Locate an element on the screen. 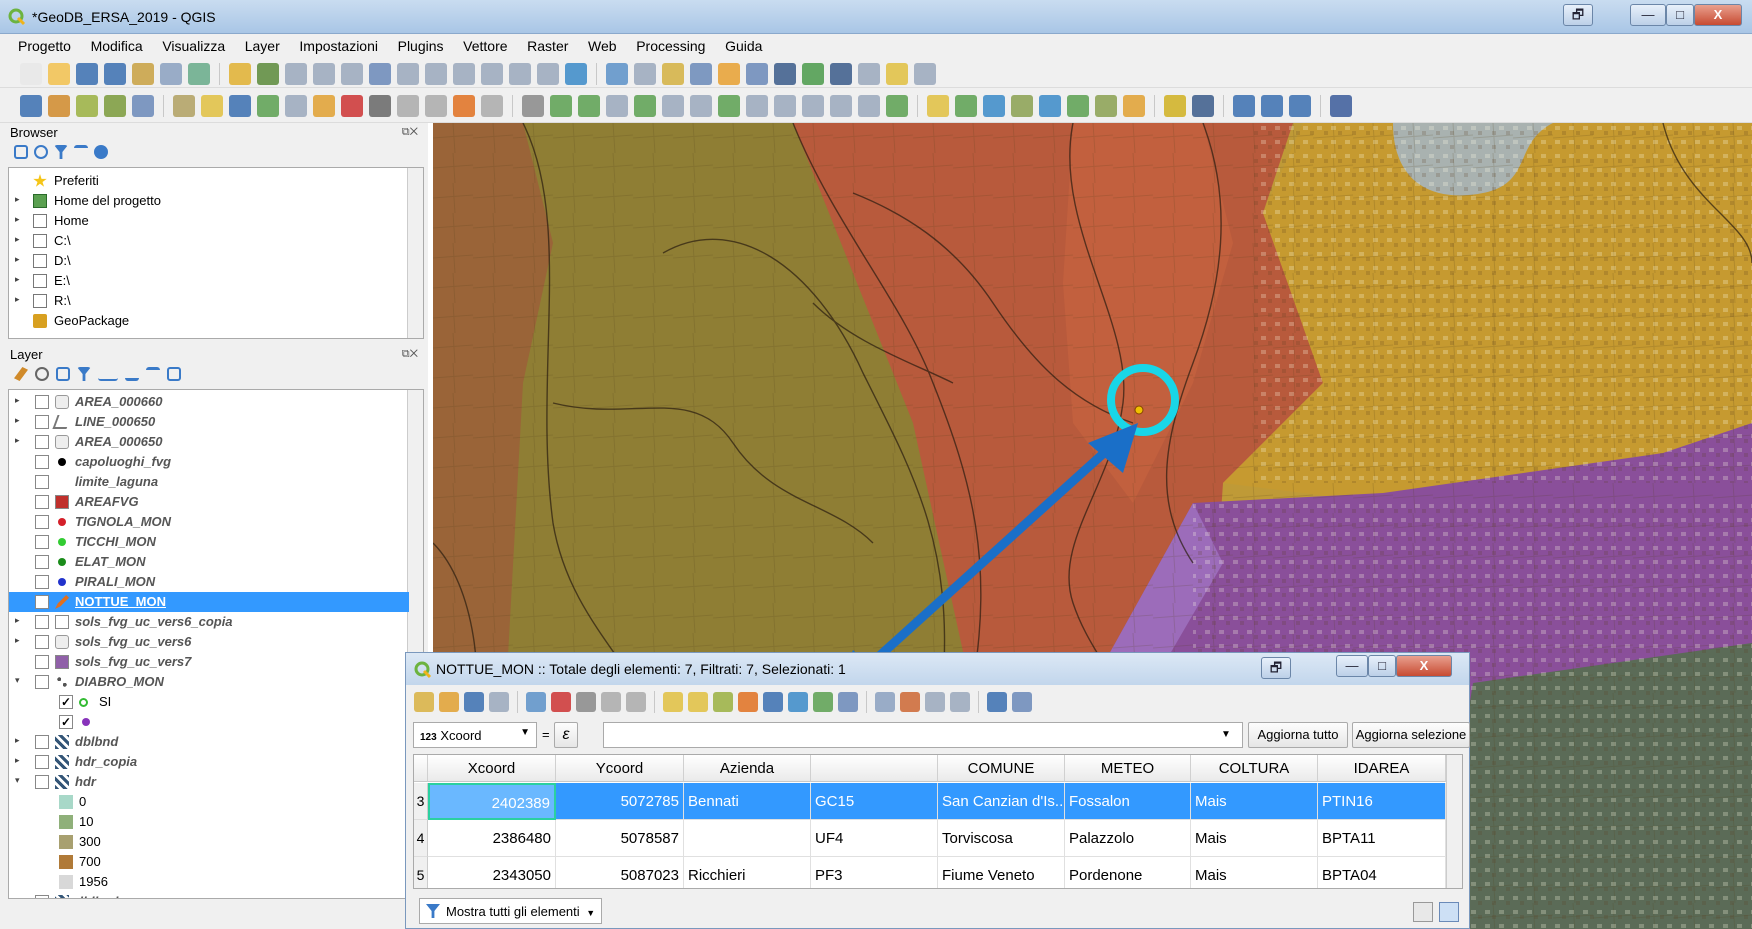 The image size is (1752, 929). table-cell: 2343050 is located at coordinates (492, 872).